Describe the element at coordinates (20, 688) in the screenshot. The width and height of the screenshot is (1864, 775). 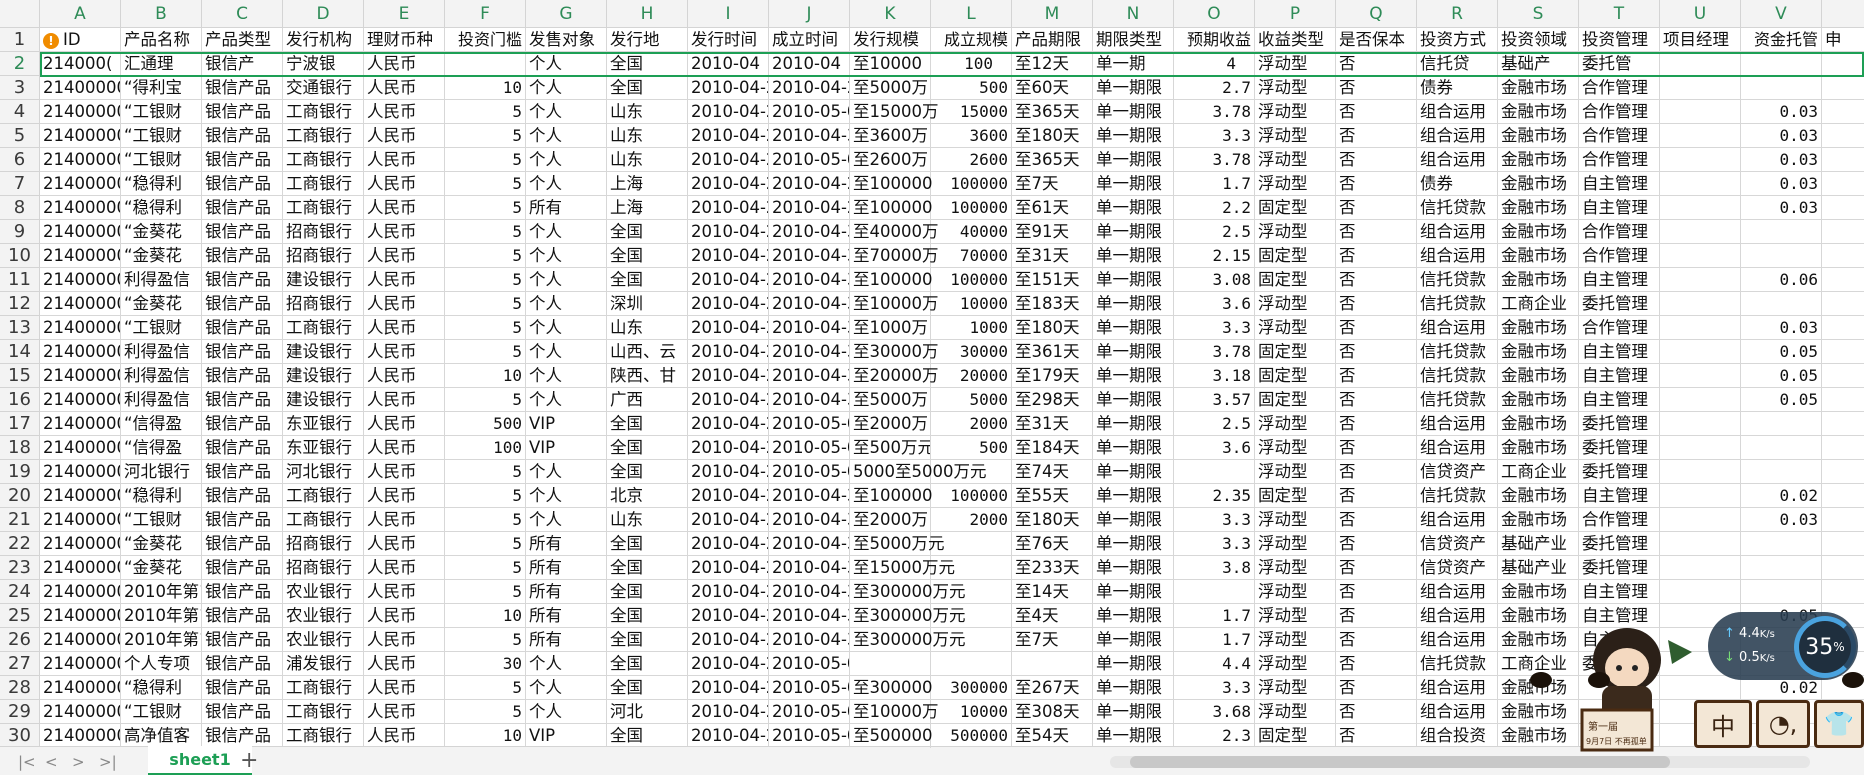
I see `row-header-28: 28` at that location.